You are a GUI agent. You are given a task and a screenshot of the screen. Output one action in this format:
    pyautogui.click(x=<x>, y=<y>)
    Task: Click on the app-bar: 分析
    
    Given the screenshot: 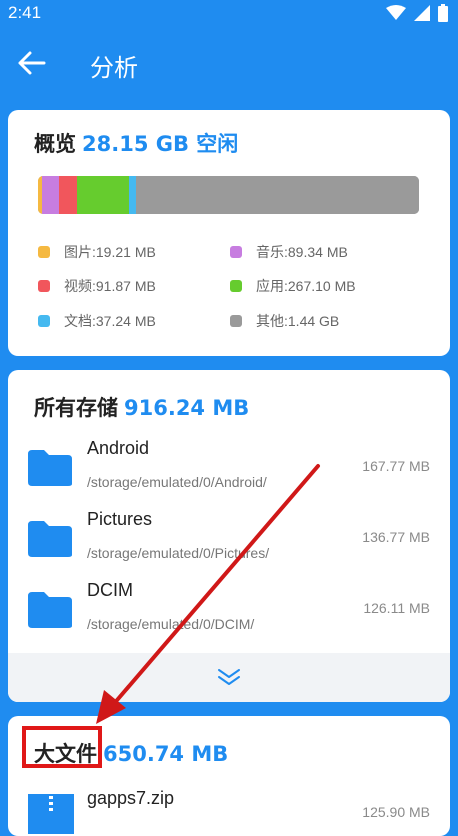 What is the action you would take?
    pyautogui.click(x=229, y=65)
    